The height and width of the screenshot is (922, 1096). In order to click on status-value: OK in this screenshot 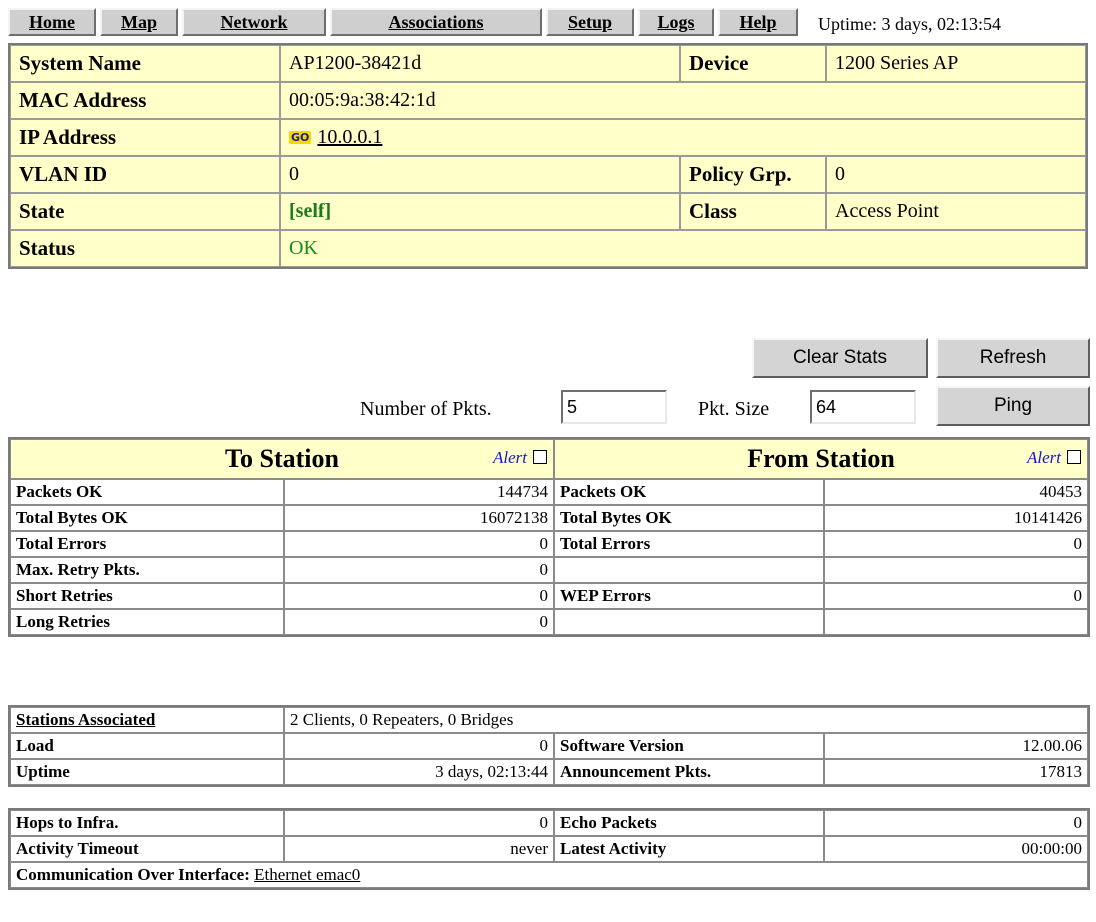, I will do `click(683, 248)`.